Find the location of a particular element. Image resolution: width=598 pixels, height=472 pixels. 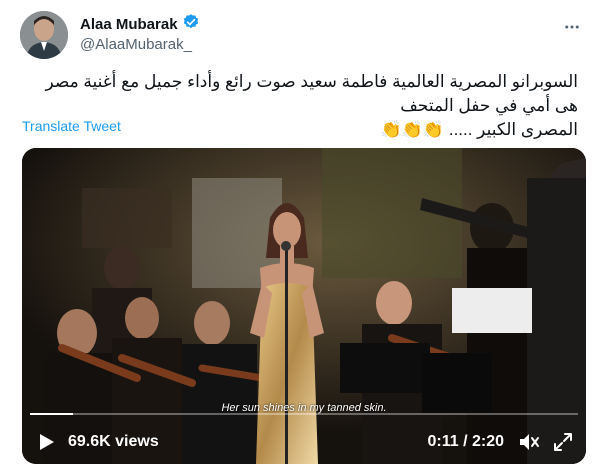

mute-button is located at coordinates (529, 442).